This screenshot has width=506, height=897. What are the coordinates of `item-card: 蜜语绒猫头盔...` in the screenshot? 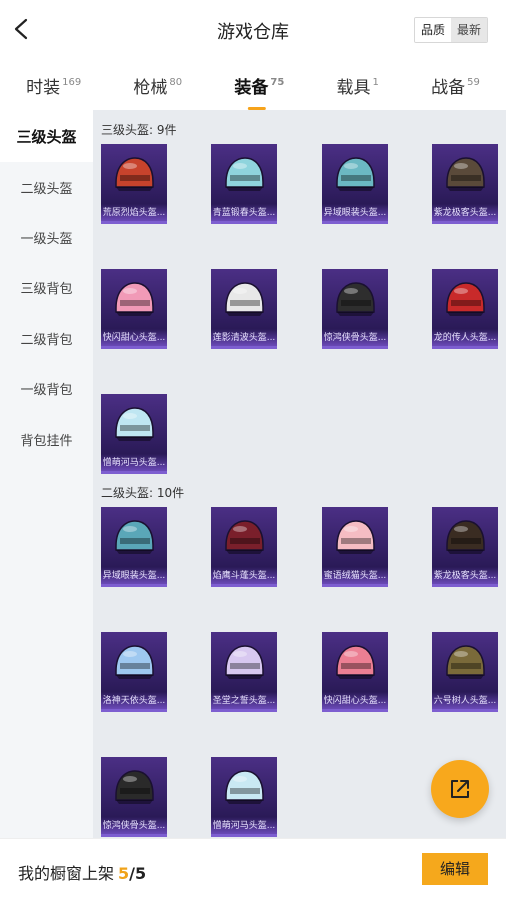 It's located at (355, 547).